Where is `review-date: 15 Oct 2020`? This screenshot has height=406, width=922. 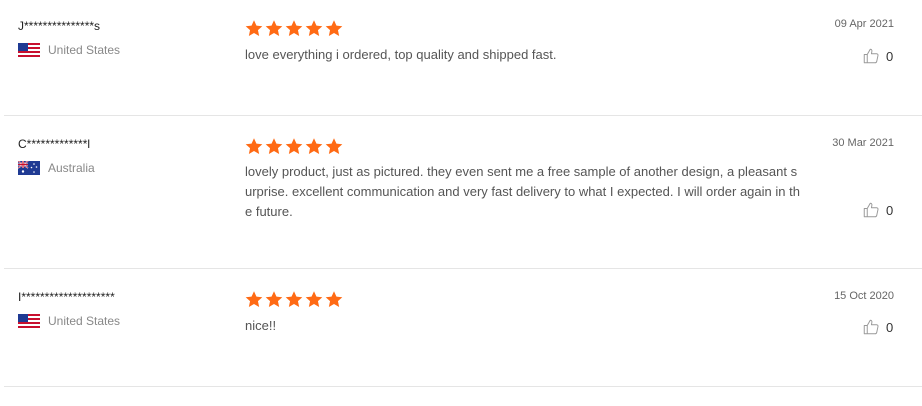 review-date: 15 Oct 2020 is located at coordinates (864, 296).